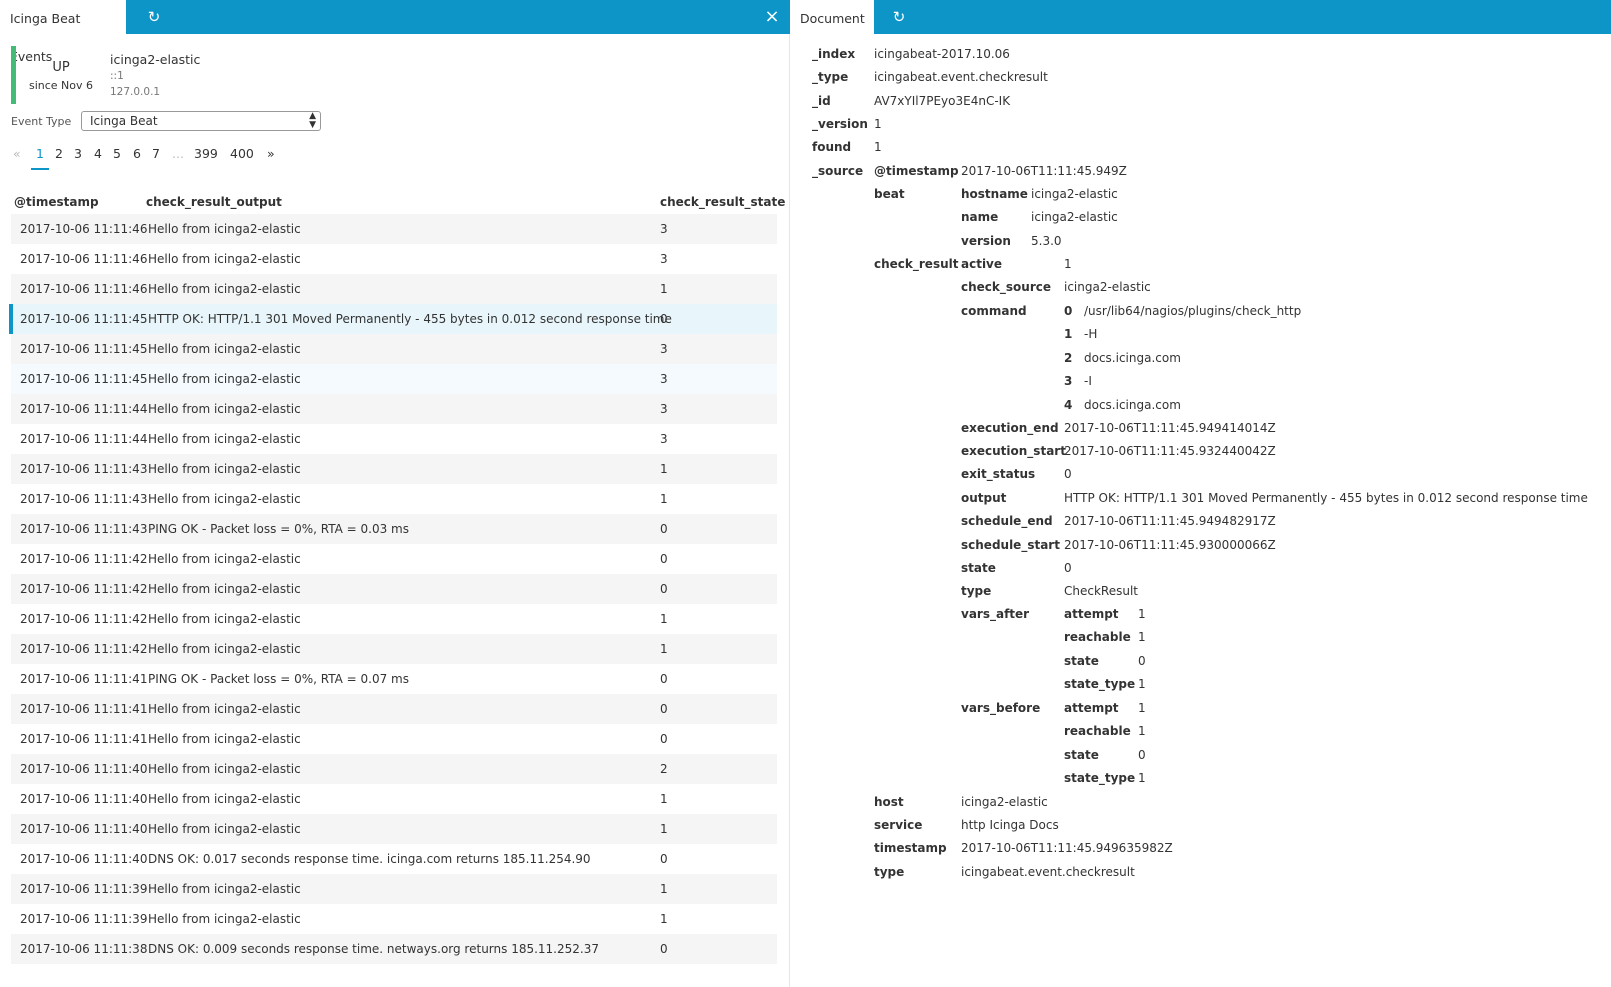 Image resolution: width=1611 pixels, height=987 pixels. What do you see at coordinates (1068, 381) in the screenshot?
I see `command-index: 3` at bounding box center [1068, 381].